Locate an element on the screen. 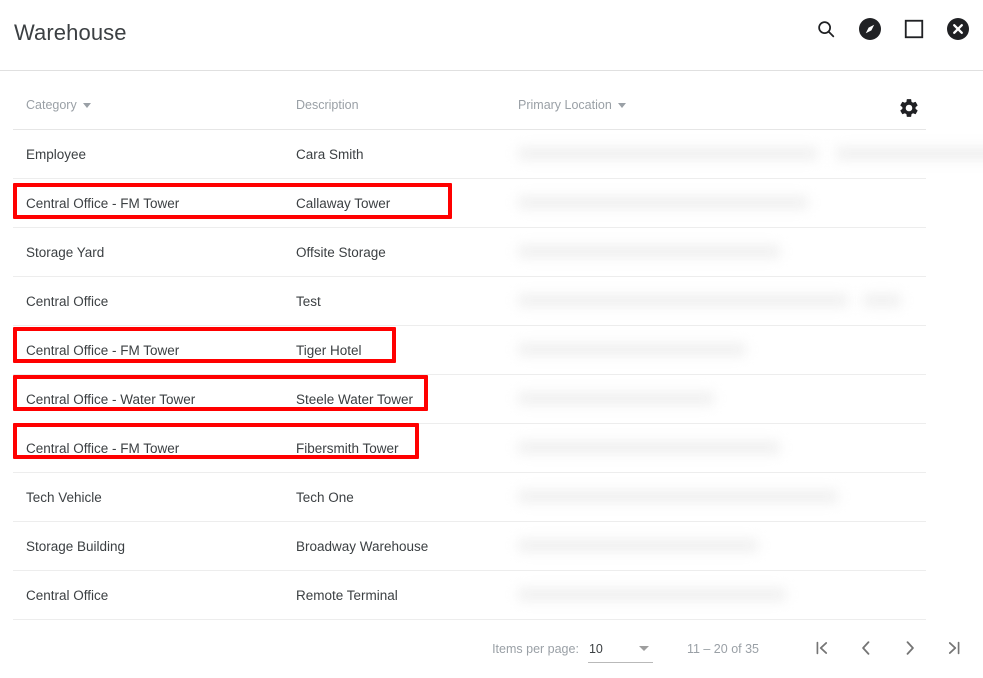 The height and width of the screenshot is (678, 983). table-row: Storage Building Broadway Warehouse is located at coordinates (469, 546).